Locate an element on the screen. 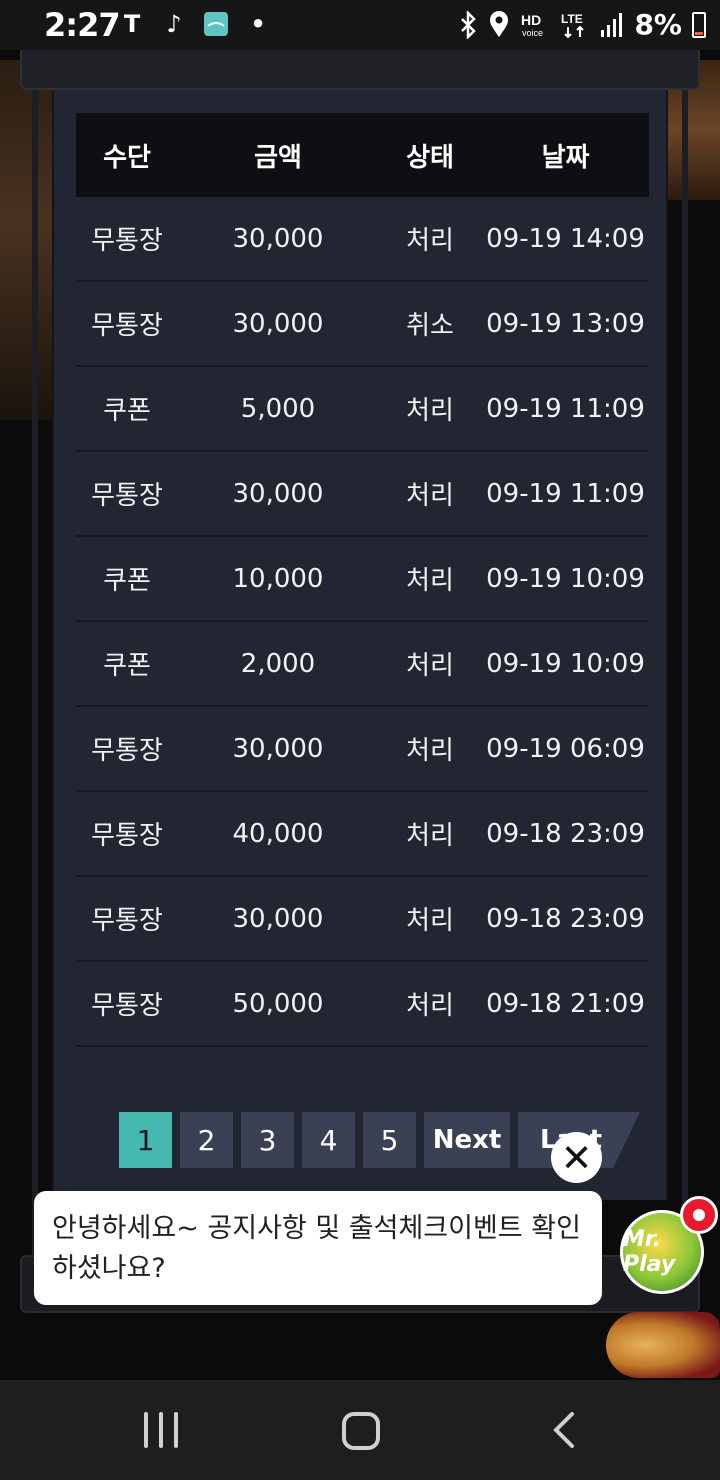 This screenshot has height=1480, width=720. table-row: 무통장 30,000 취소 09-19 13:09 is located at coordinates (362, 324).